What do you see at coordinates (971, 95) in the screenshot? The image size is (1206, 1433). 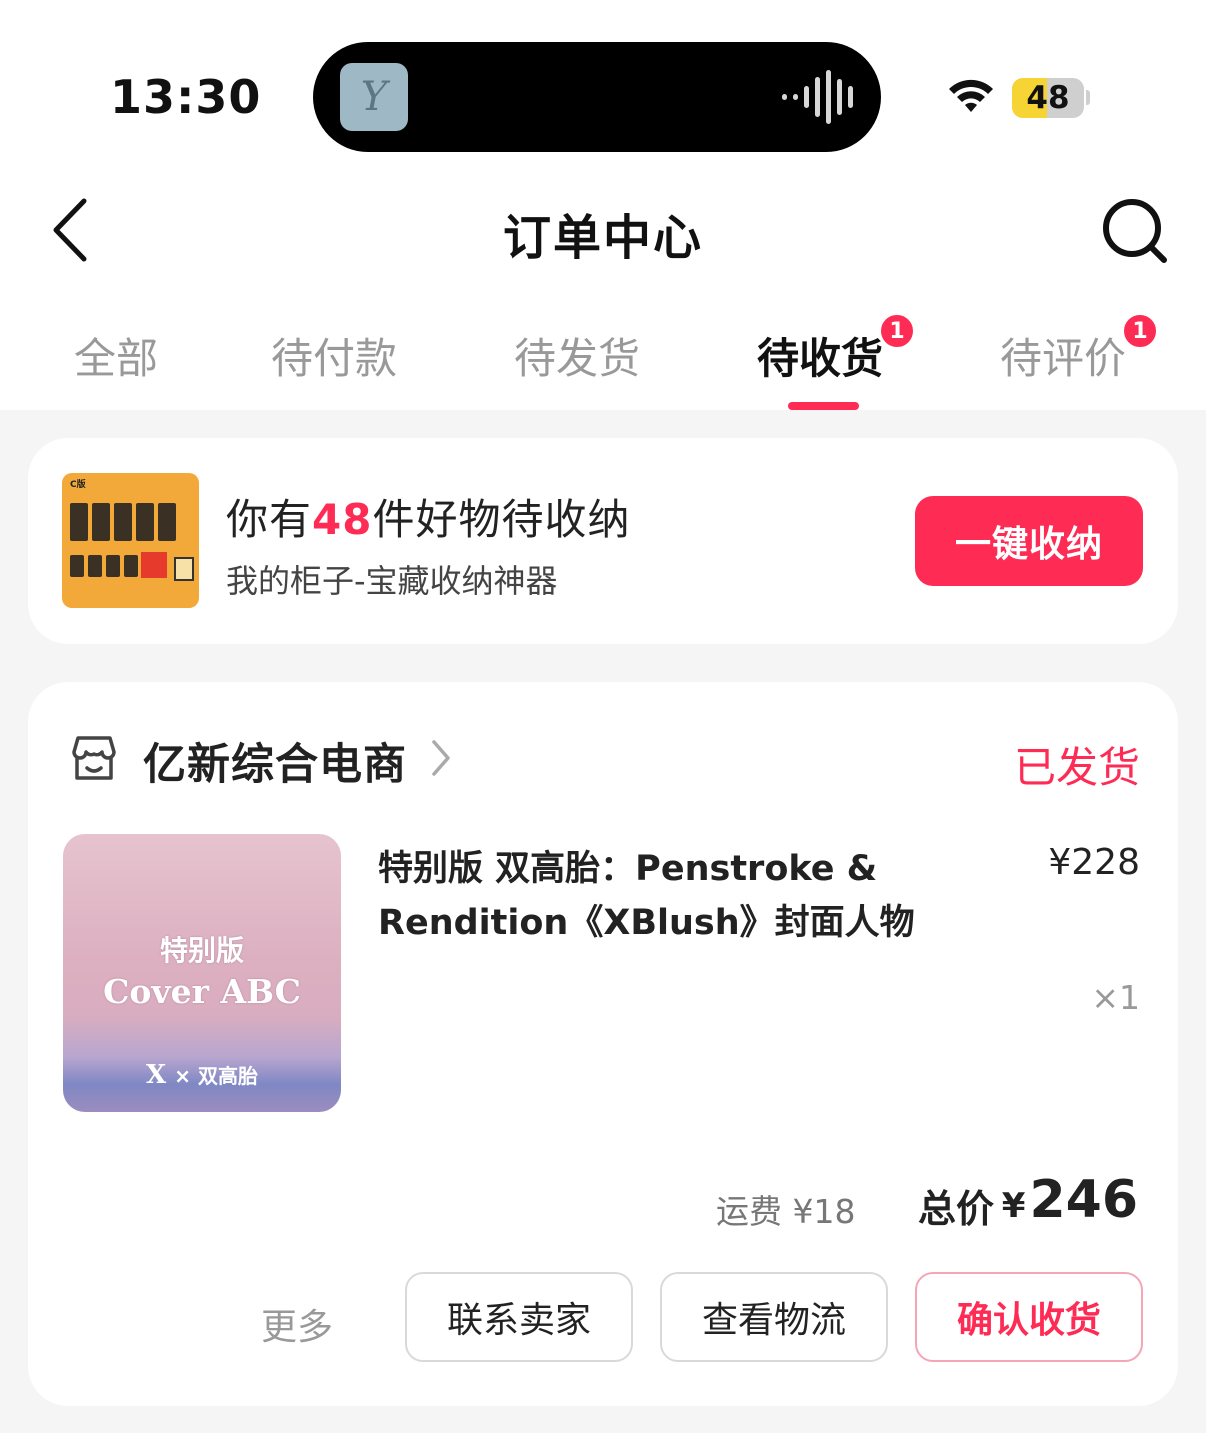 I see `wifi-icon` at bounding box center [971, 95].